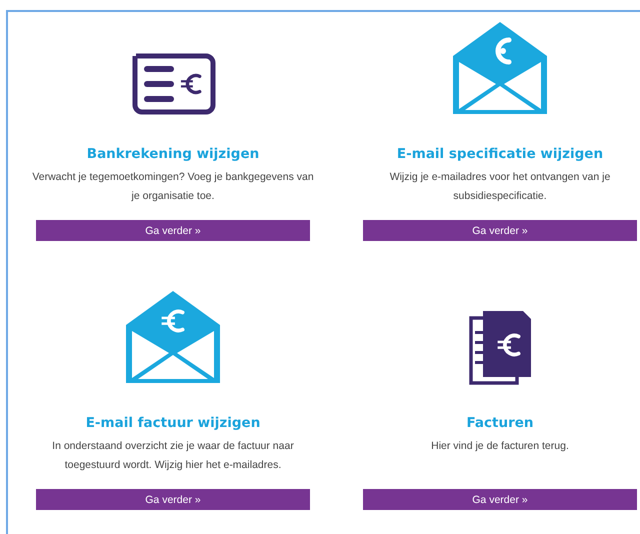 This screenshot has height=534, width=640. Describe the element at coordinates (173, 337) in the screenshot. I see `envelope-euro-icon` at that location.